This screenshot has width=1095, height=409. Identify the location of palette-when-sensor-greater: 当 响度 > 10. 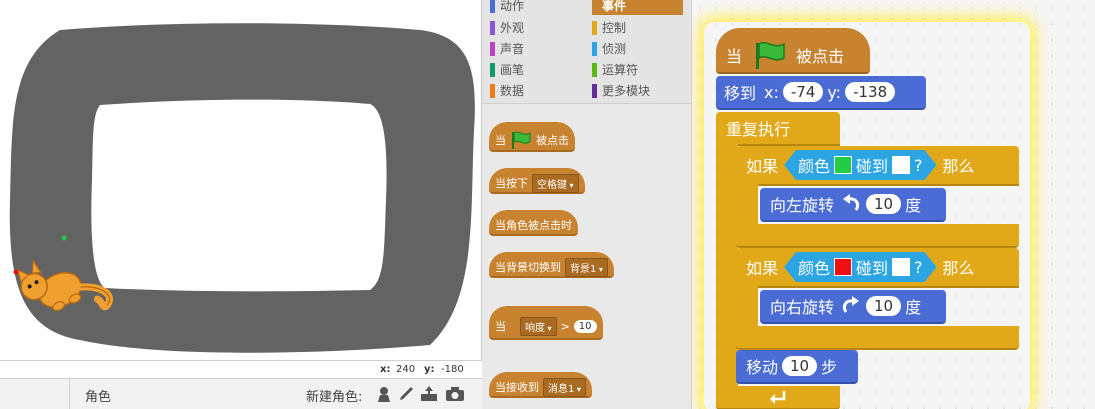
(546, 323).